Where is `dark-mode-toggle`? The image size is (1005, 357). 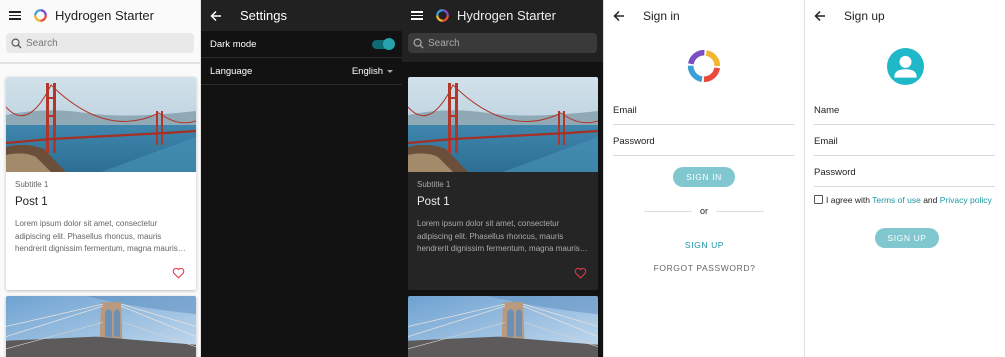 dark-mode-toggle is located at coordinates (383, 43).